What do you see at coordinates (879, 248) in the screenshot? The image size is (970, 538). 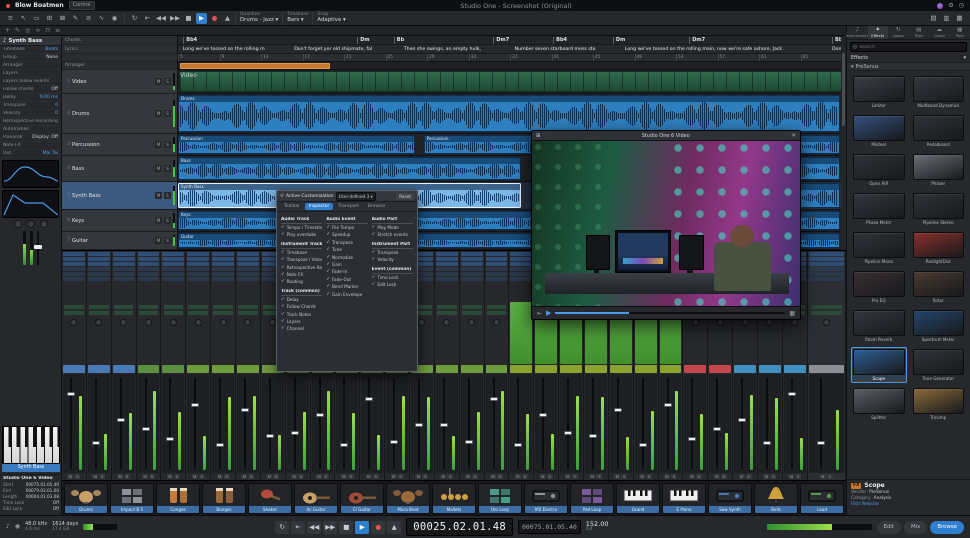 I see `plugin-item: Pipeline Mono` at bounding box center [879, 248].